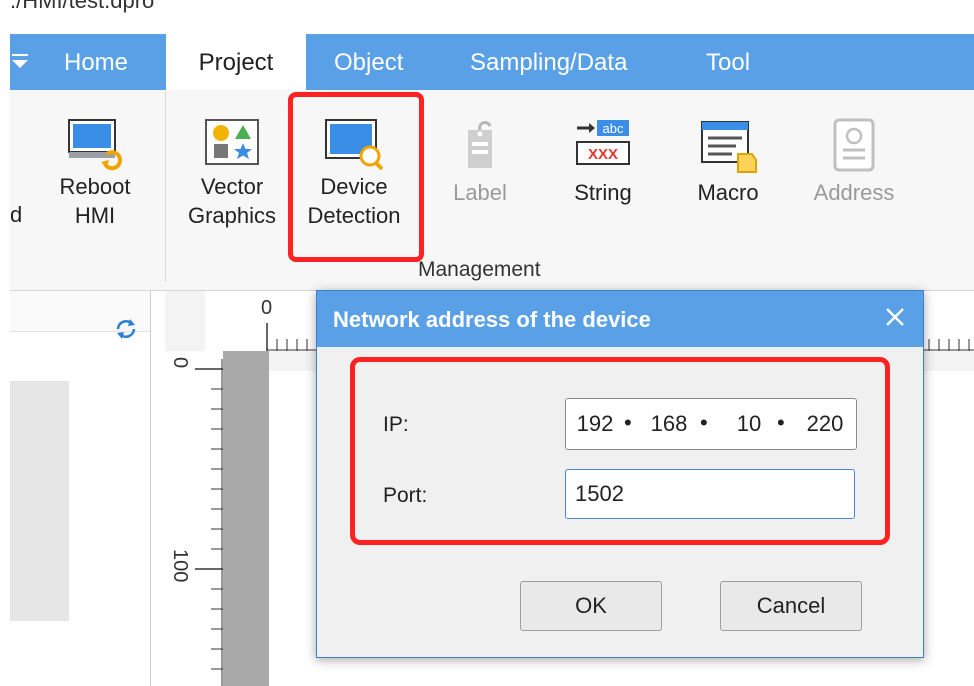  I want to click on reboot-hmi-icon, so click(95, 145).